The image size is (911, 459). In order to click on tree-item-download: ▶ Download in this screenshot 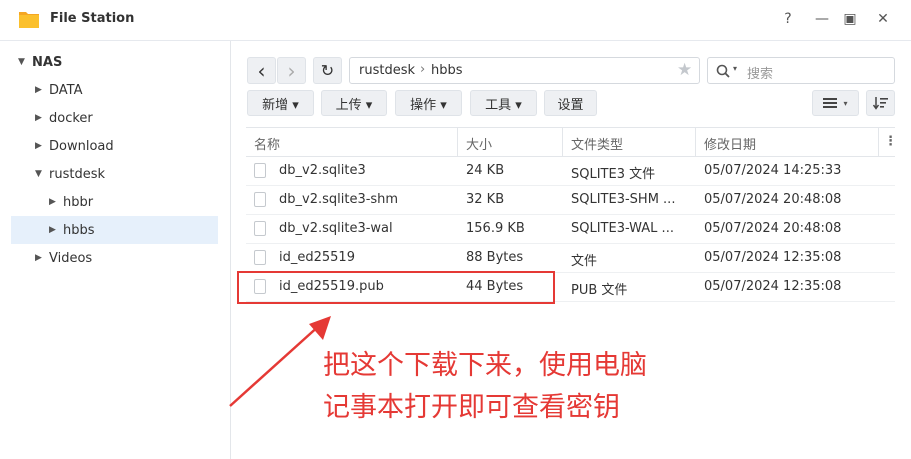, I will do `click(74, 146)`.